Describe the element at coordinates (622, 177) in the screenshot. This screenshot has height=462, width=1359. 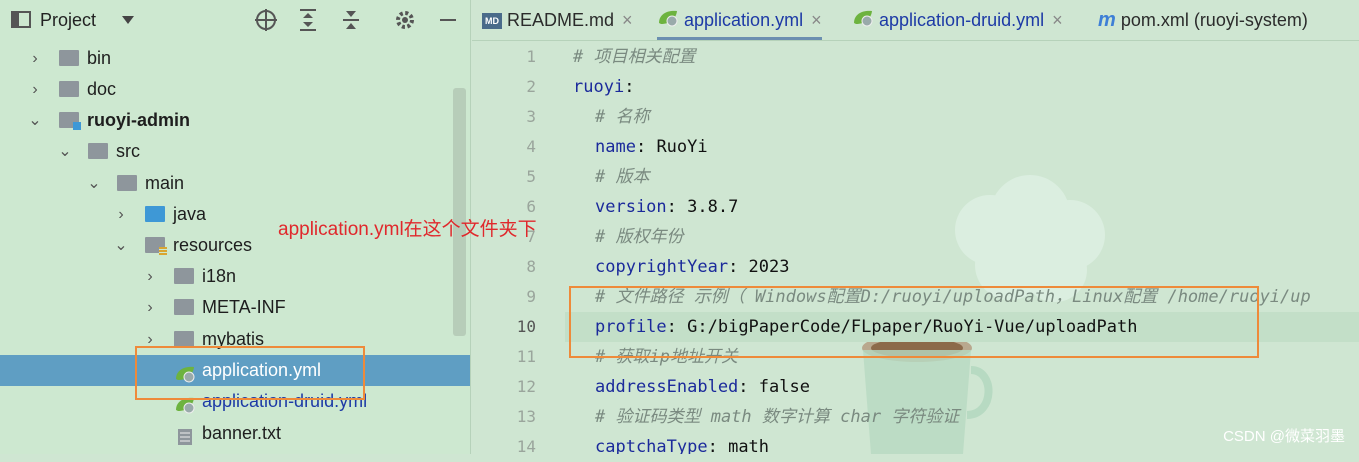
I see `code-line-comment: # 版本` at that location.